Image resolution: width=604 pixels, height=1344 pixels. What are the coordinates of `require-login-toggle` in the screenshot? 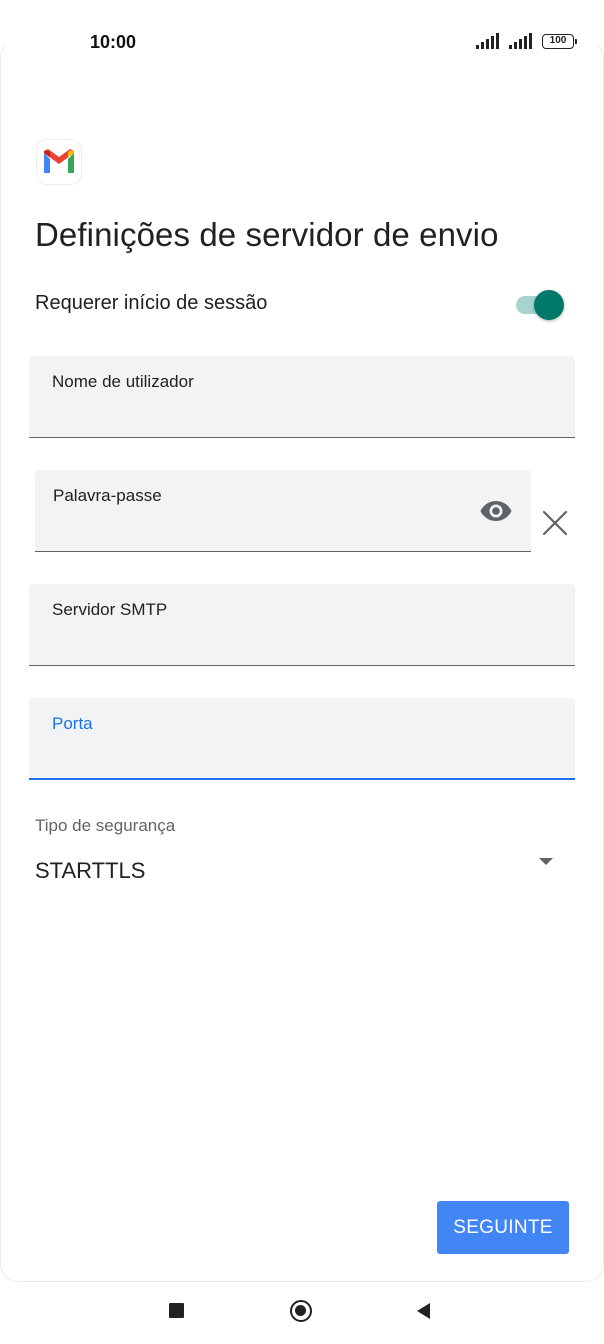 It's located at (540, 305).